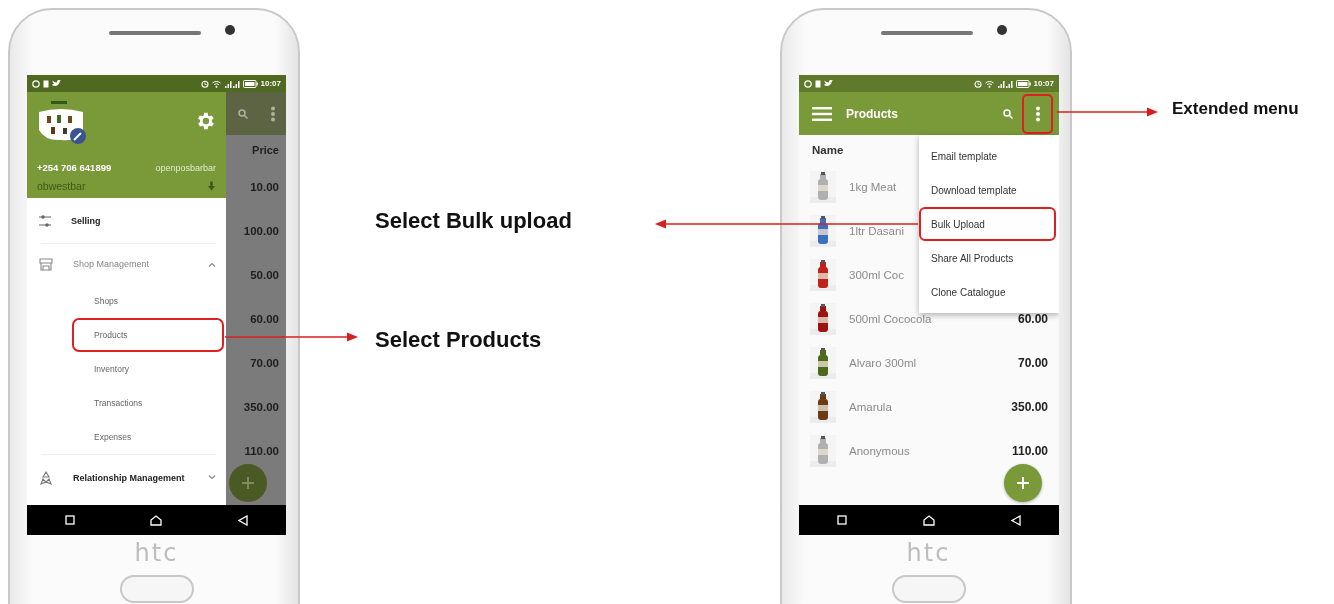 The height and width of the screenshot is (604, 1334). I want to click on column-header: Price, so click(265, 150).